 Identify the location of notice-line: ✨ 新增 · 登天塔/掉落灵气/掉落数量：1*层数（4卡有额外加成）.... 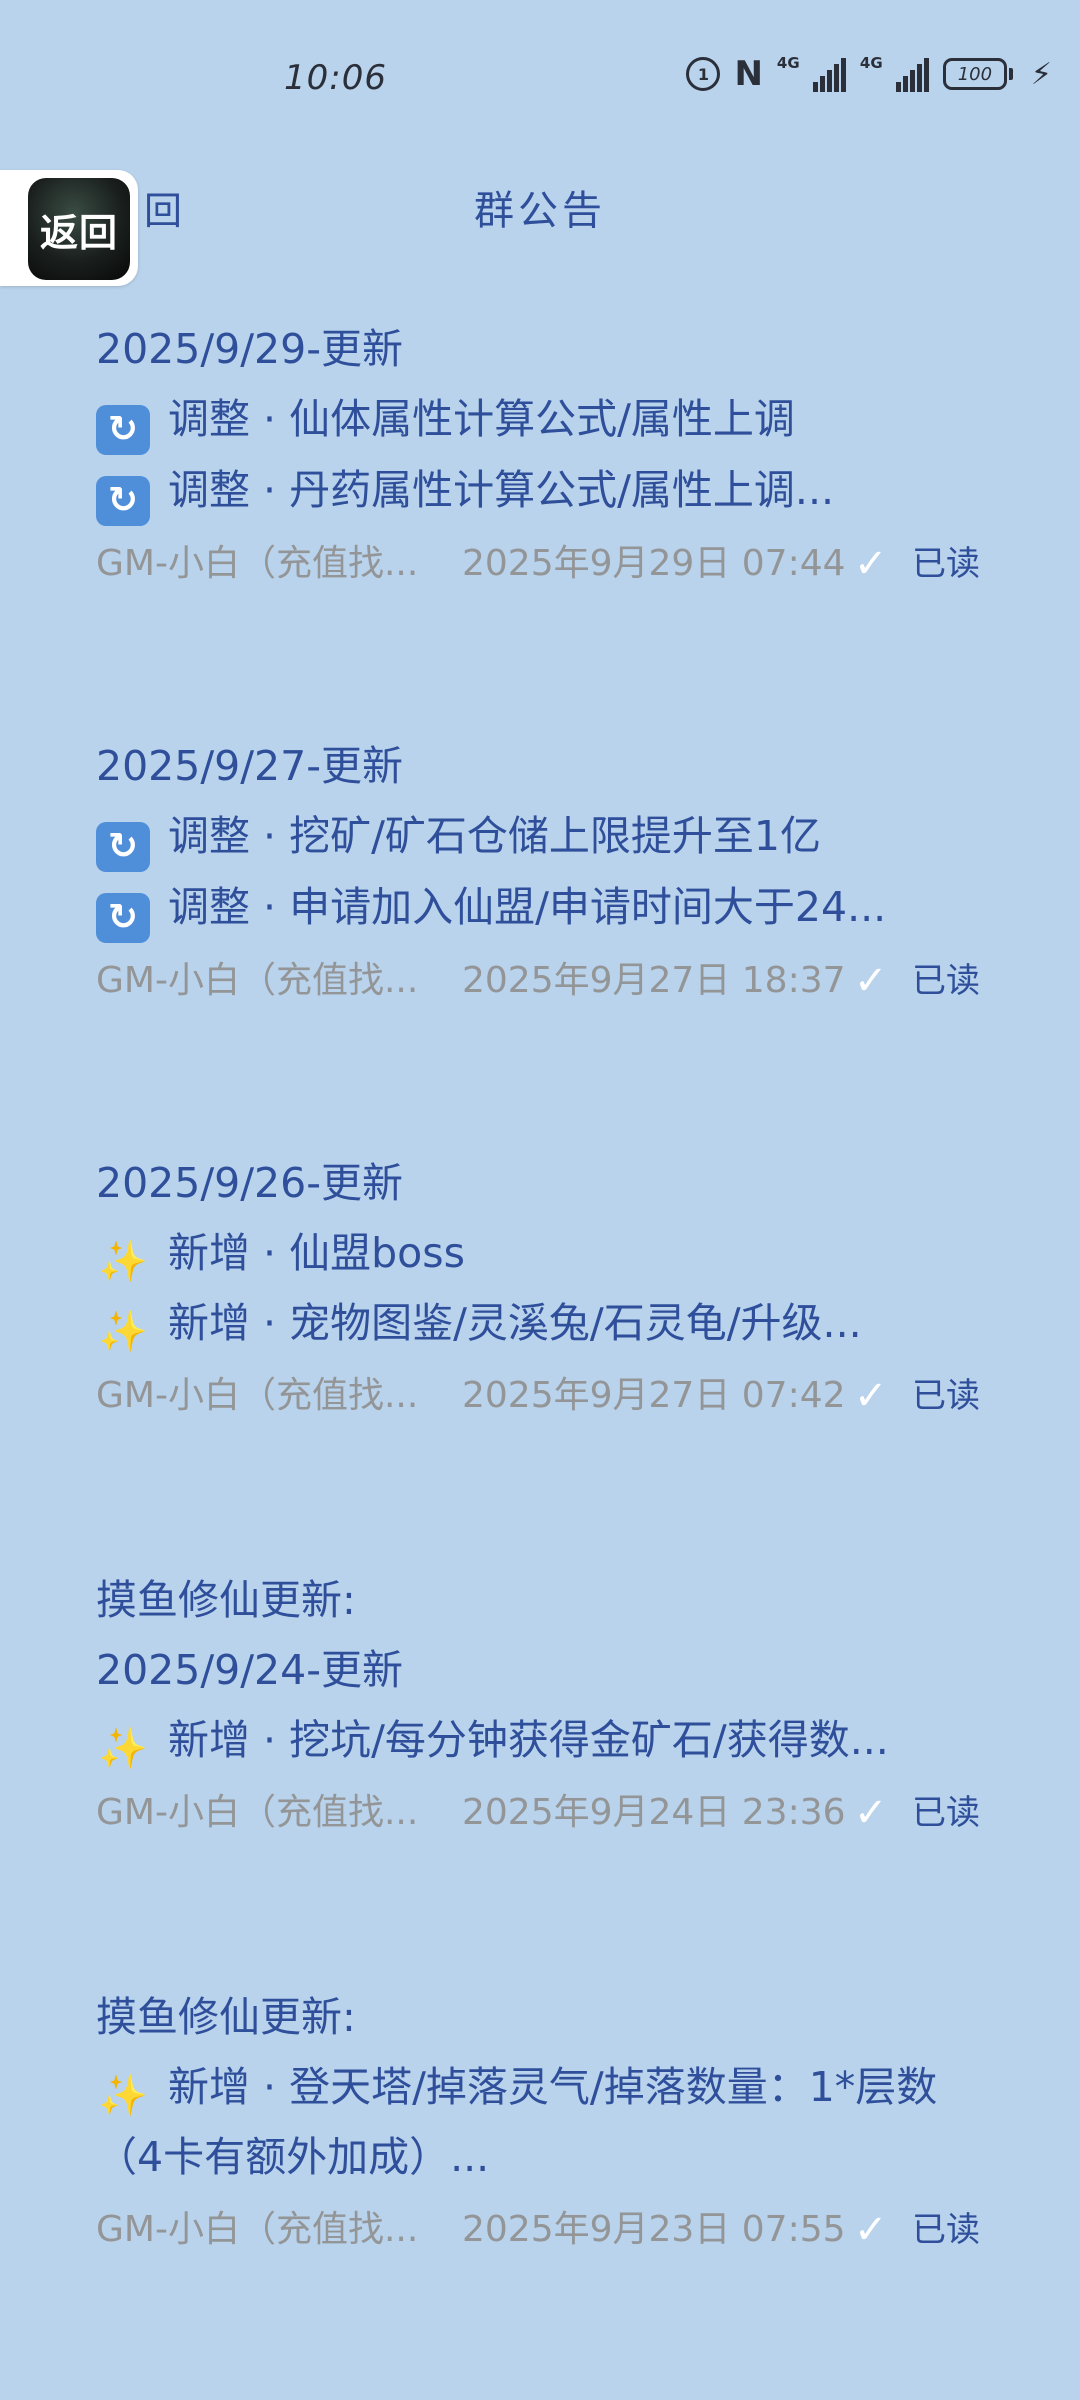
(517, 2122).